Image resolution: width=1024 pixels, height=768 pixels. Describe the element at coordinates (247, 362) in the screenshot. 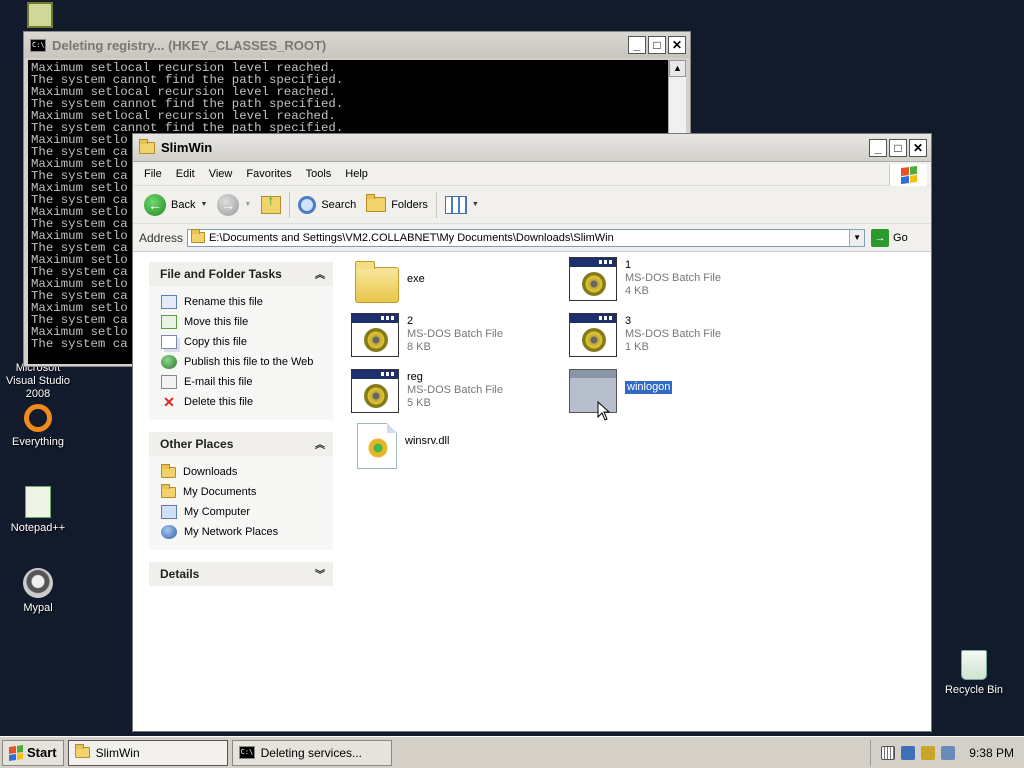

I see `task-publish: Publish this file to the Web` at that location.